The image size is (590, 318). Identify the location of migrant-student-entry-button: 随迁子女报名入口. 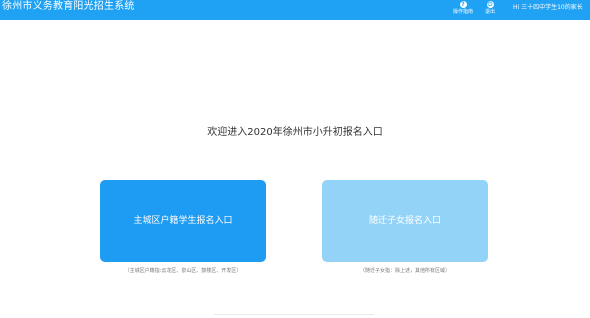
(405, 221).